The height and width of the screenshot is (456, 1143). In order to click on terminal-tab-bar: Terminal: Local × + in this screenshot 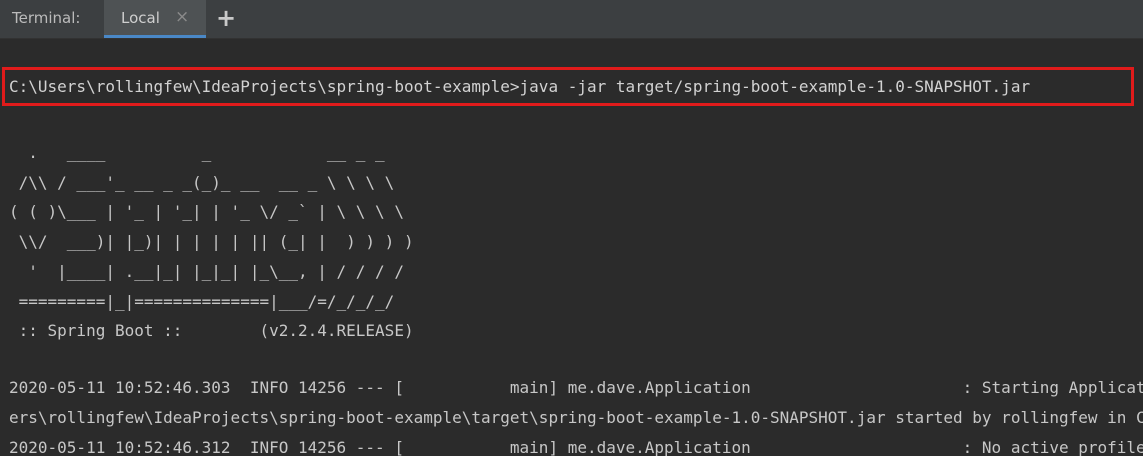, I will do `click(571, 19)`.